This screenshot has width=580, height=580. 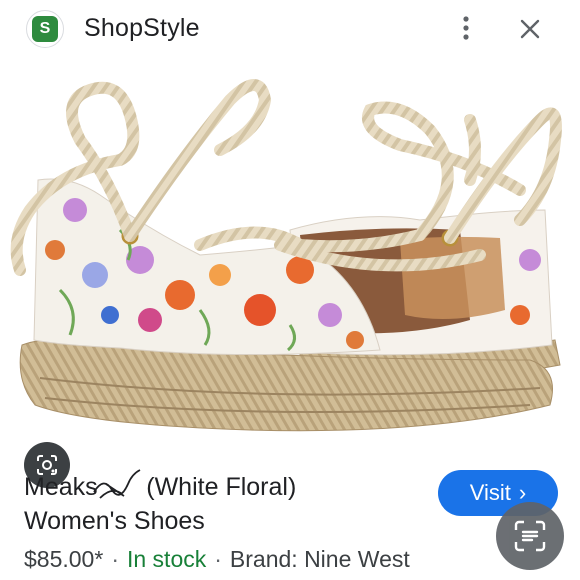 What do you see at coordinates (490, 492) in the screenshot?
I see `visit-label: Visit` at bounding box center [490, 492].